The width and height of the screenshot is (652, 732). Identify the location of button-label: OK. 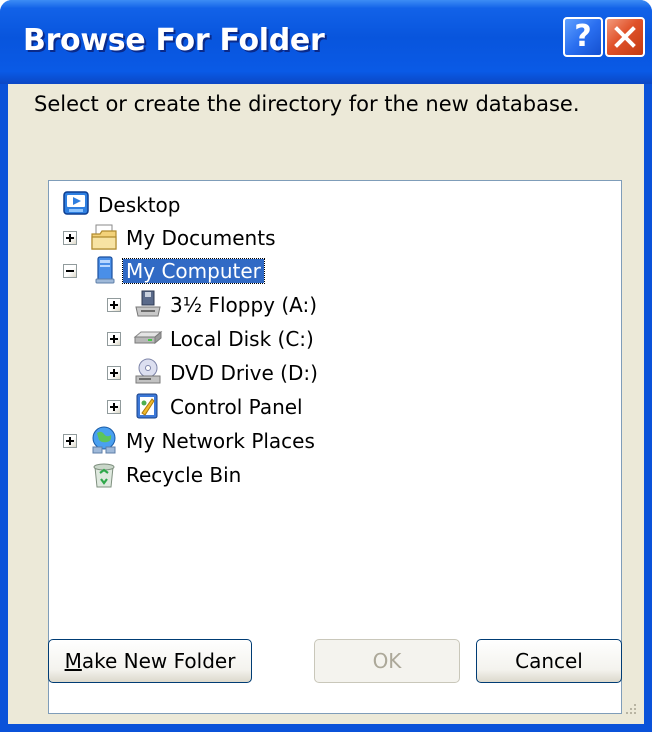
(387, 661).